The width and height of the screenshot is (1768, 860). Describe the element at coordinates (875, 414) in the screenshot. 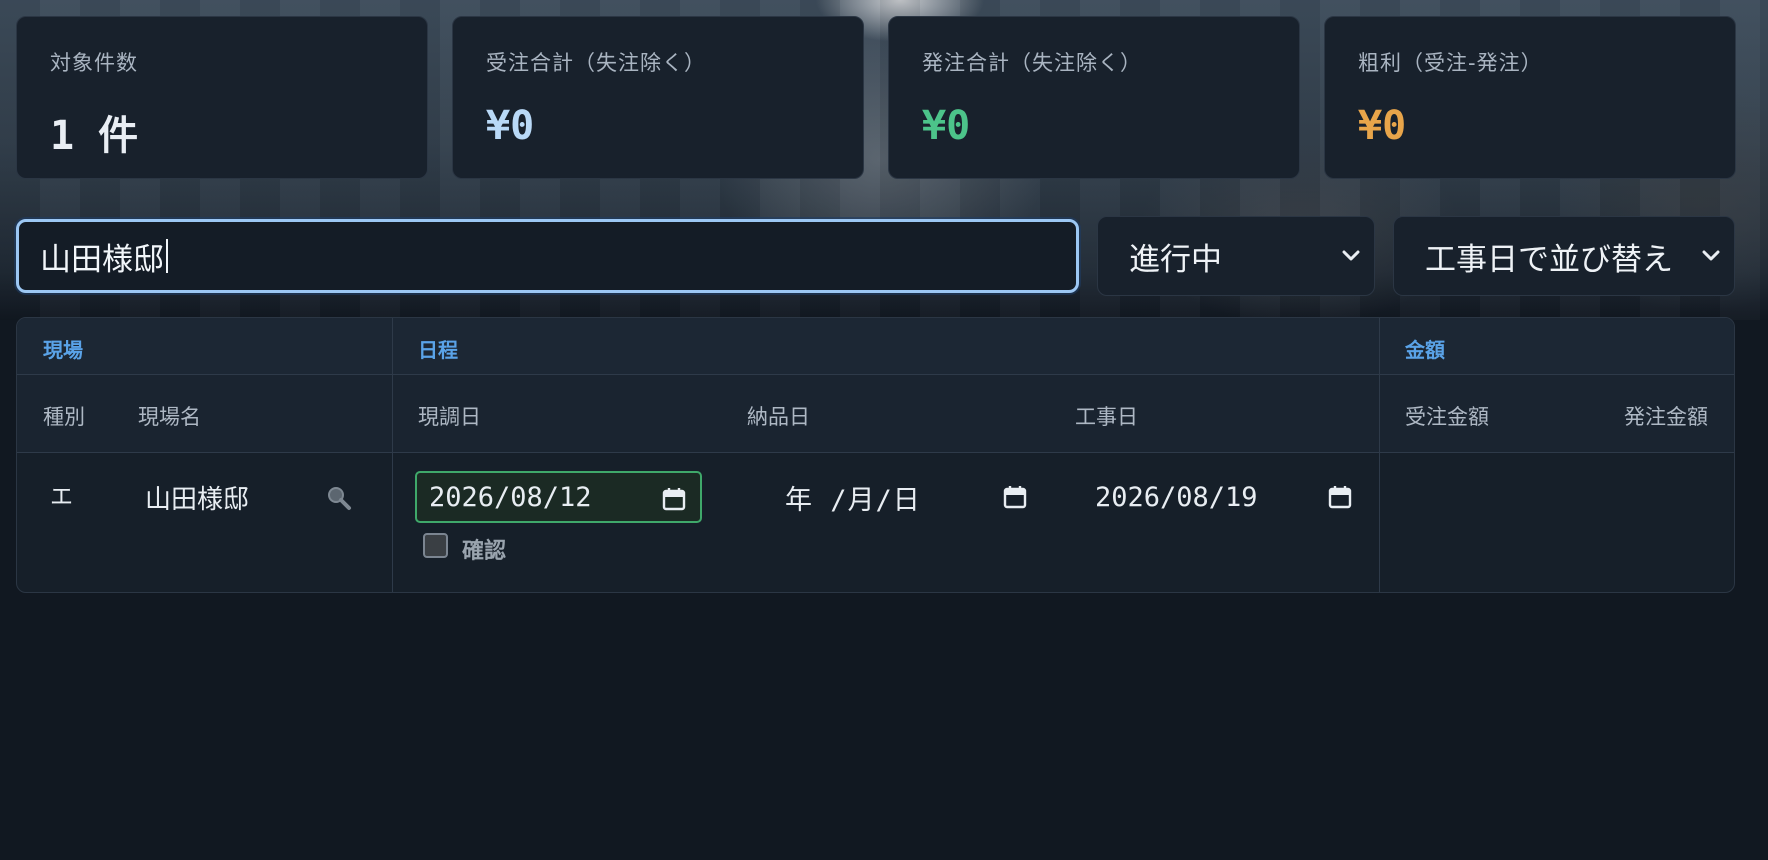

I see `table-column-header: 種別 現場名 現調日 納品日 工事日 受注金額 発注金額` at that location.